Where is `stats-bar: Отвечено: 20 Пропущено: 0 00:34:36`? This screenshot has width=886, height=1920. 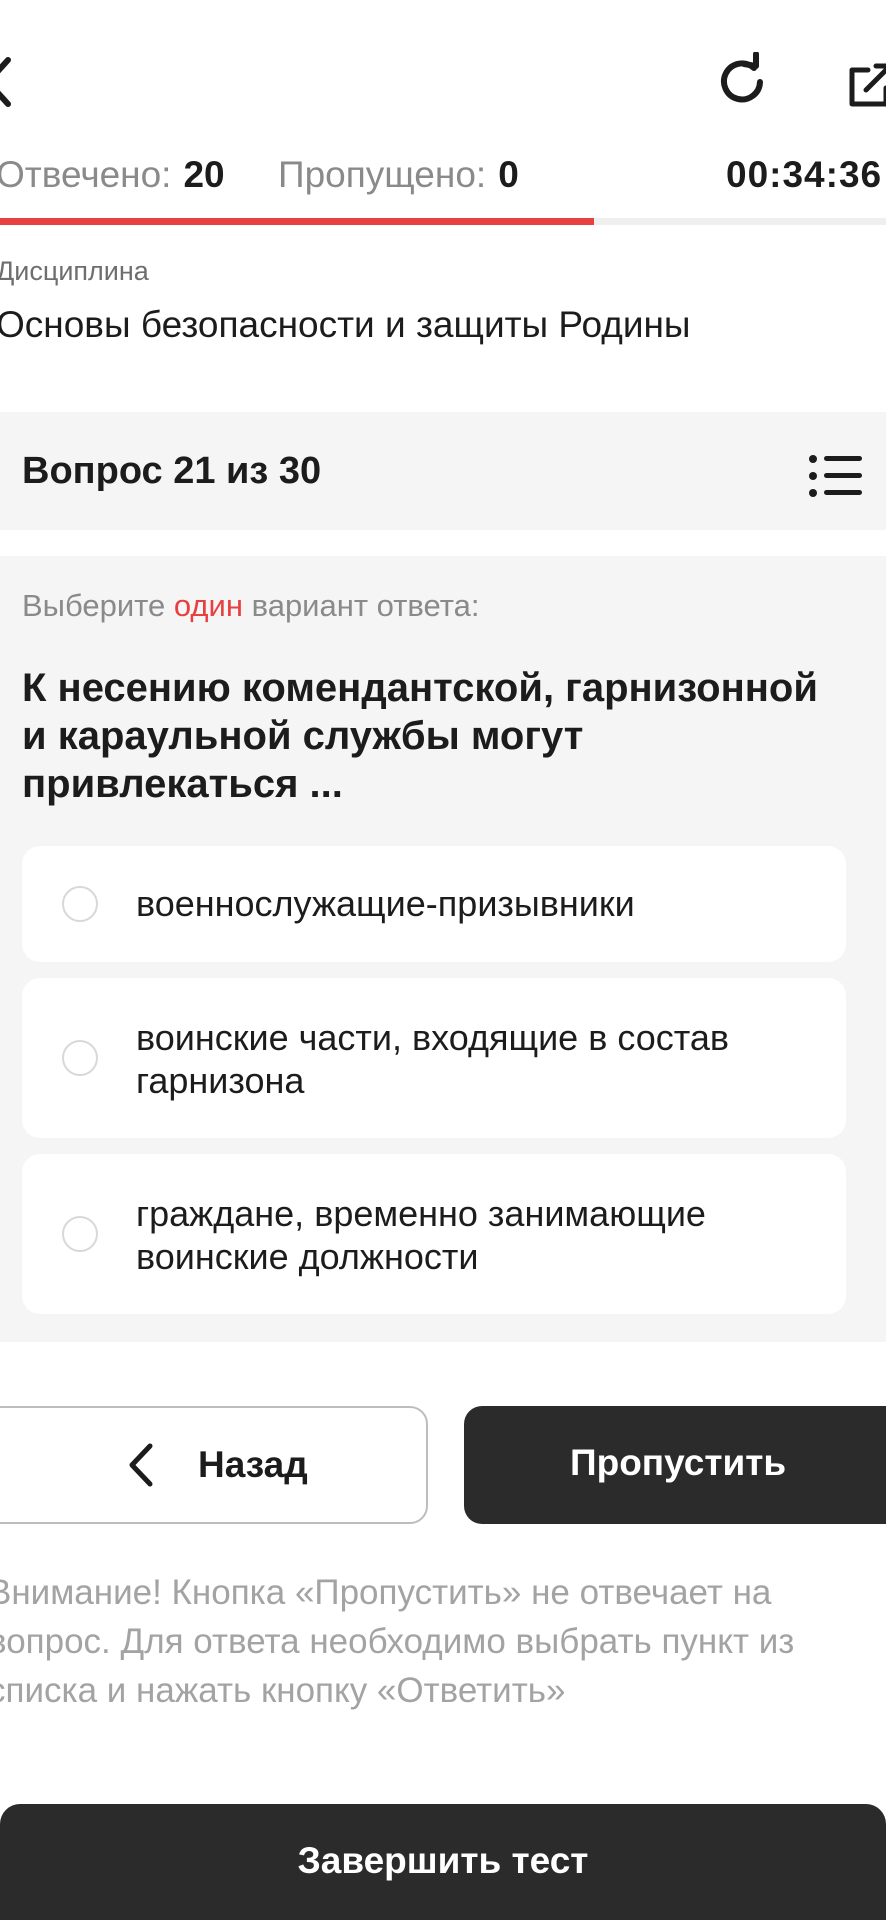 stats-bar: Отвечено: 20 Пропущено: 0 00:34:36 is located at coordinates (443, 179).